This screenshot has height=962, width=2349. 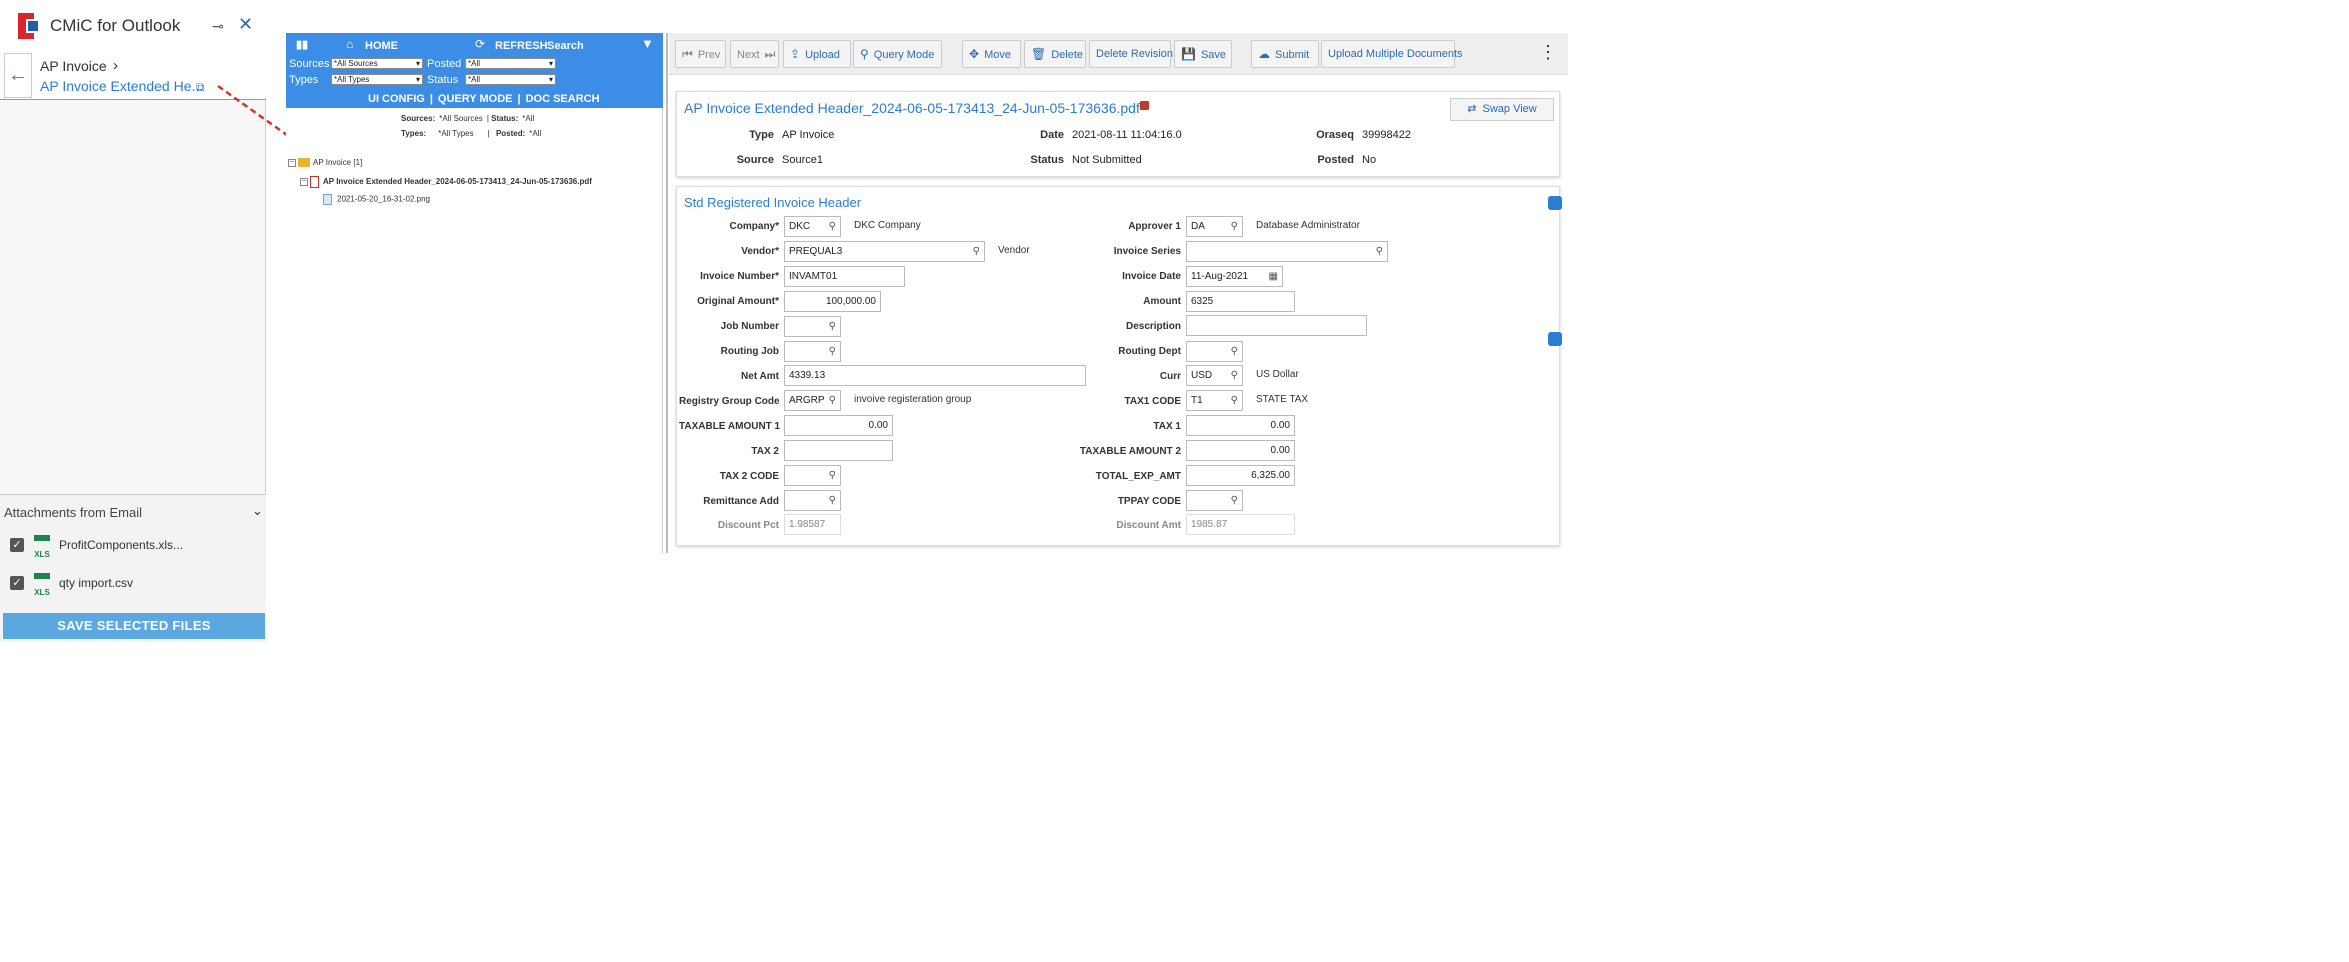 What do you see at coordinates (1198, 226) in the screenshot?
I see `approver-1-value: DA` at bounding box center [1198, 226].